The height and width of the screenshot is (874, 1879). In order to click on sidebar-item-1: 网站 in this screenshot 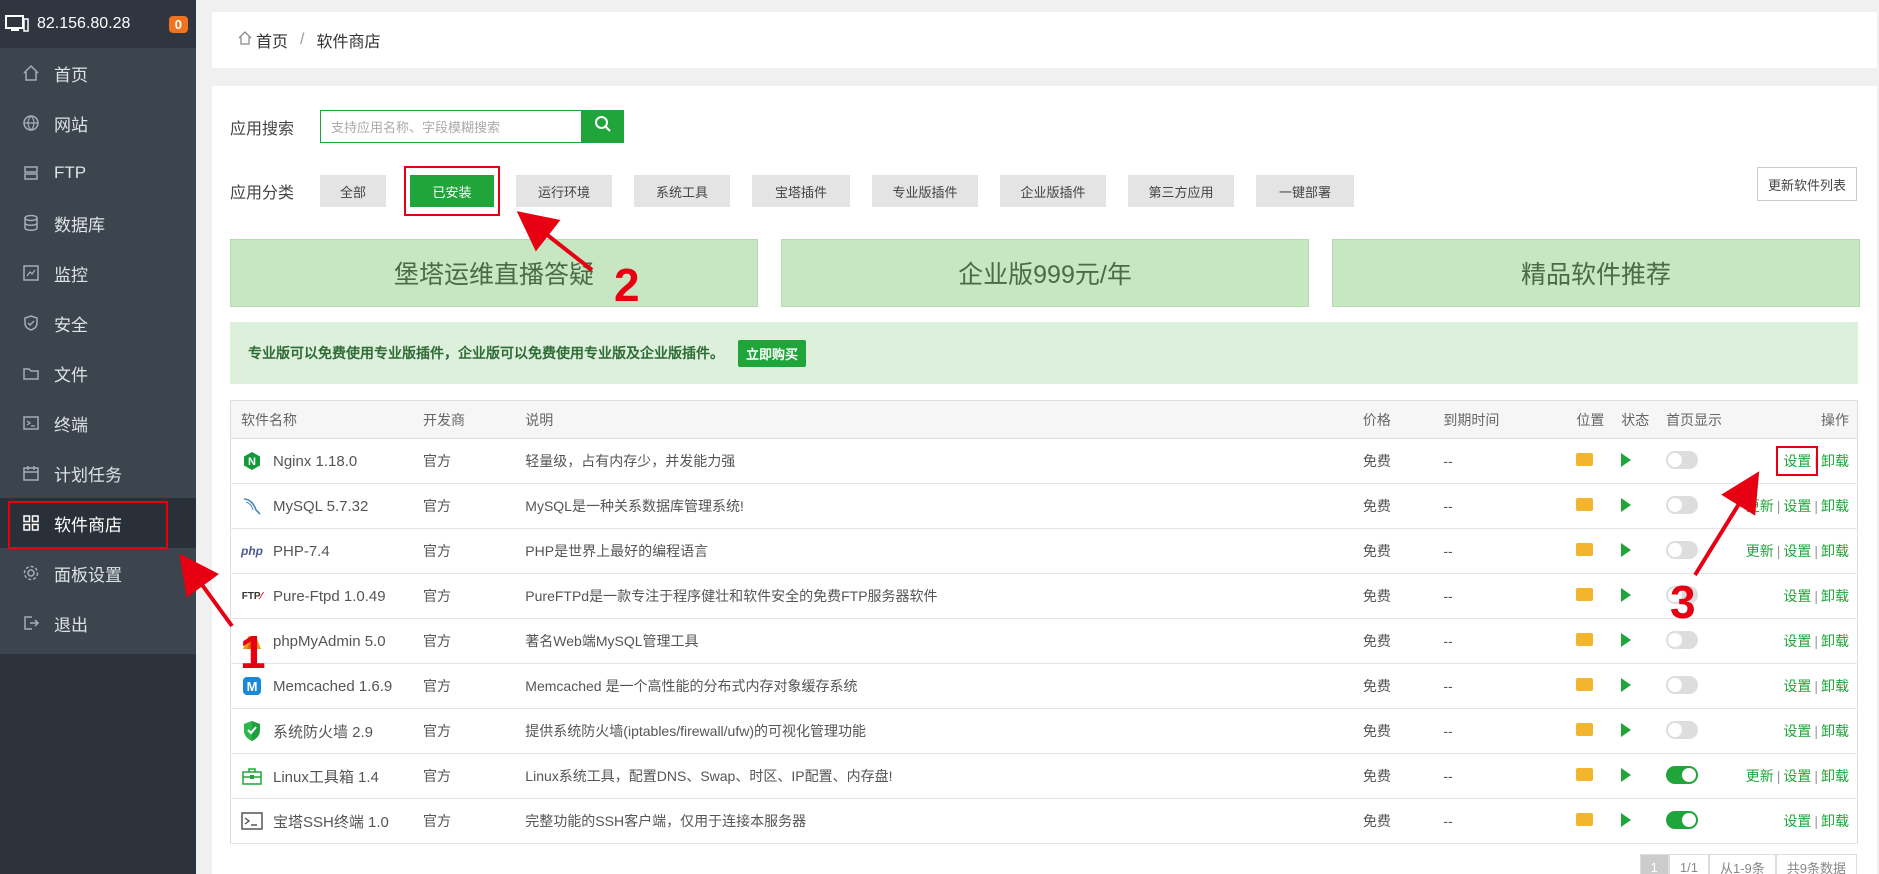, I will do `click(98, 123)`.